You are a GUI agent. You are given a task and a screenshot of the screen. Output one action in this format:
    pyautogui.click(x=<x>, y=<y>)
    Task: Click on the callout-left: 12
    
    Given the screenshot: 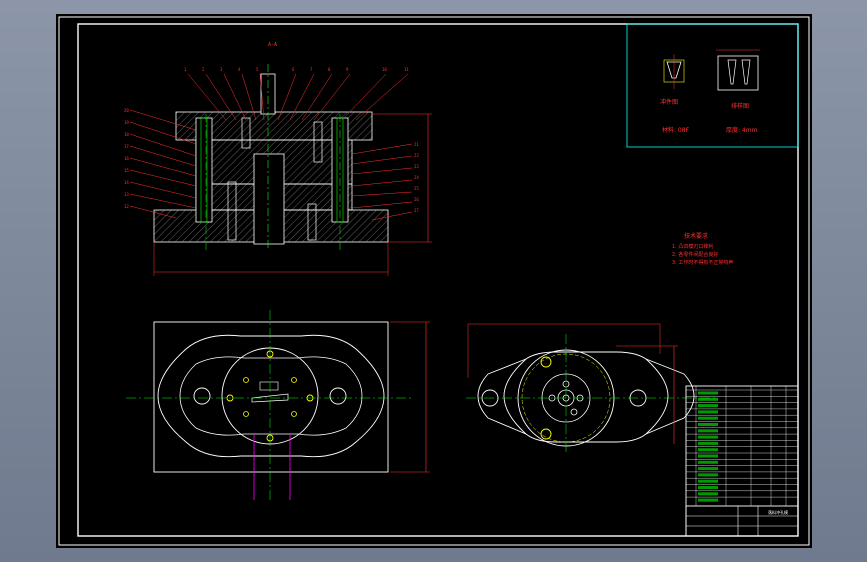 What is the action you would take?
    pyautogui.click(x=126, y=206)
    